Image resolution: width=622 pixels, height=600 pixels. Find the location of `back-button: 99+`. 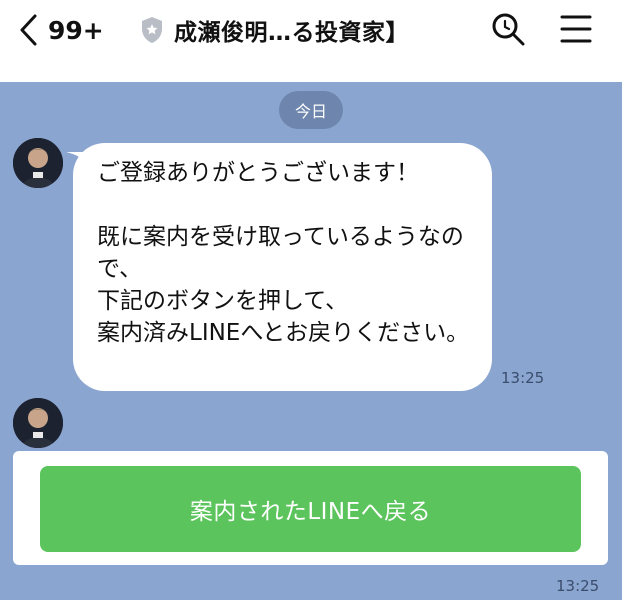

back-button: 99+ is located at coordinates (61, 30).